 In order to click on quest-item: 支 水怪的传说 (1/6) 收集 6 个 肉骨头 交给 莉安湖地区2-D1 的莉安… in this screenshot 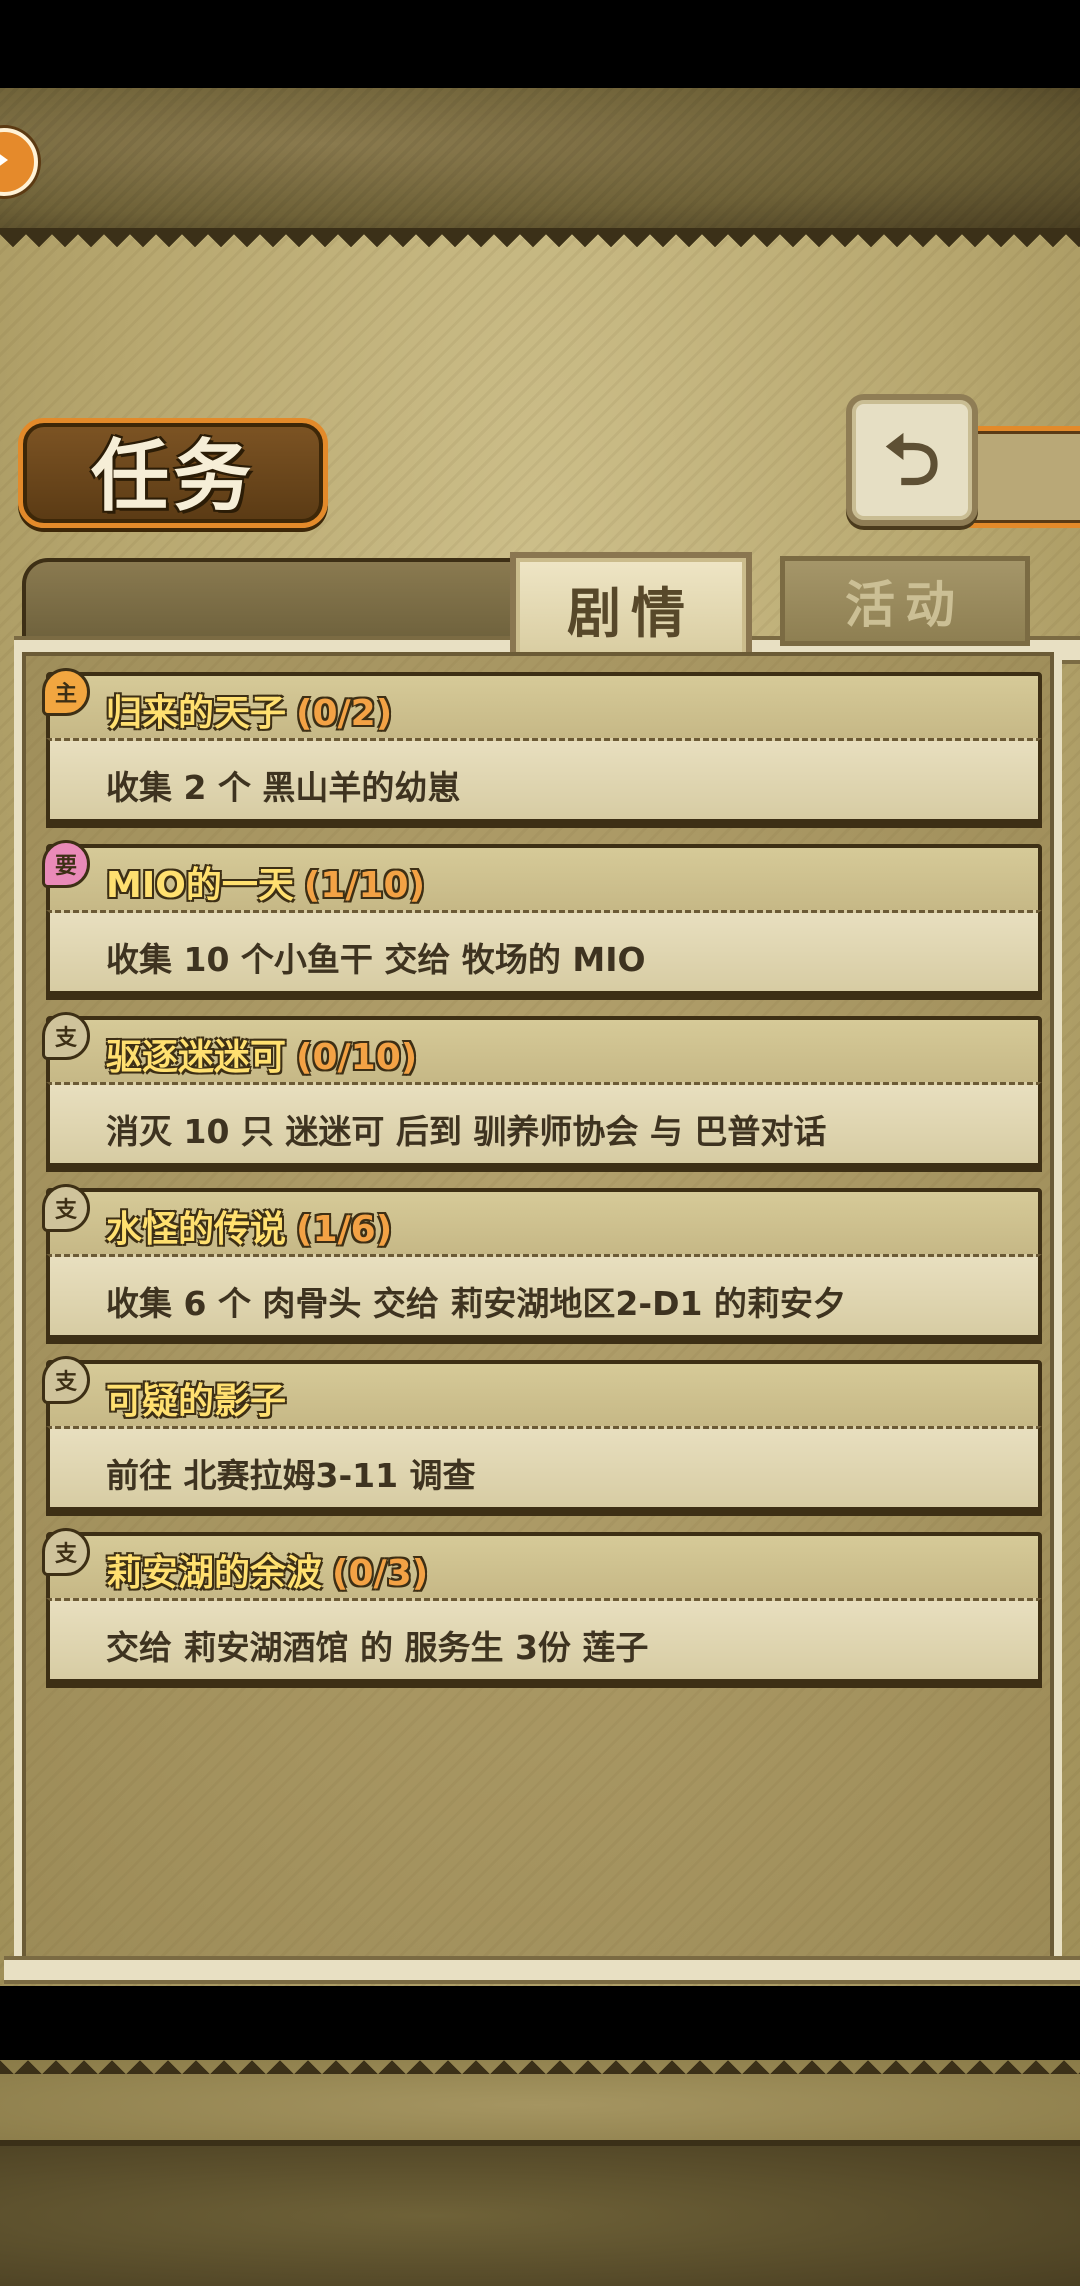, I will do `click(542, 1261)`.